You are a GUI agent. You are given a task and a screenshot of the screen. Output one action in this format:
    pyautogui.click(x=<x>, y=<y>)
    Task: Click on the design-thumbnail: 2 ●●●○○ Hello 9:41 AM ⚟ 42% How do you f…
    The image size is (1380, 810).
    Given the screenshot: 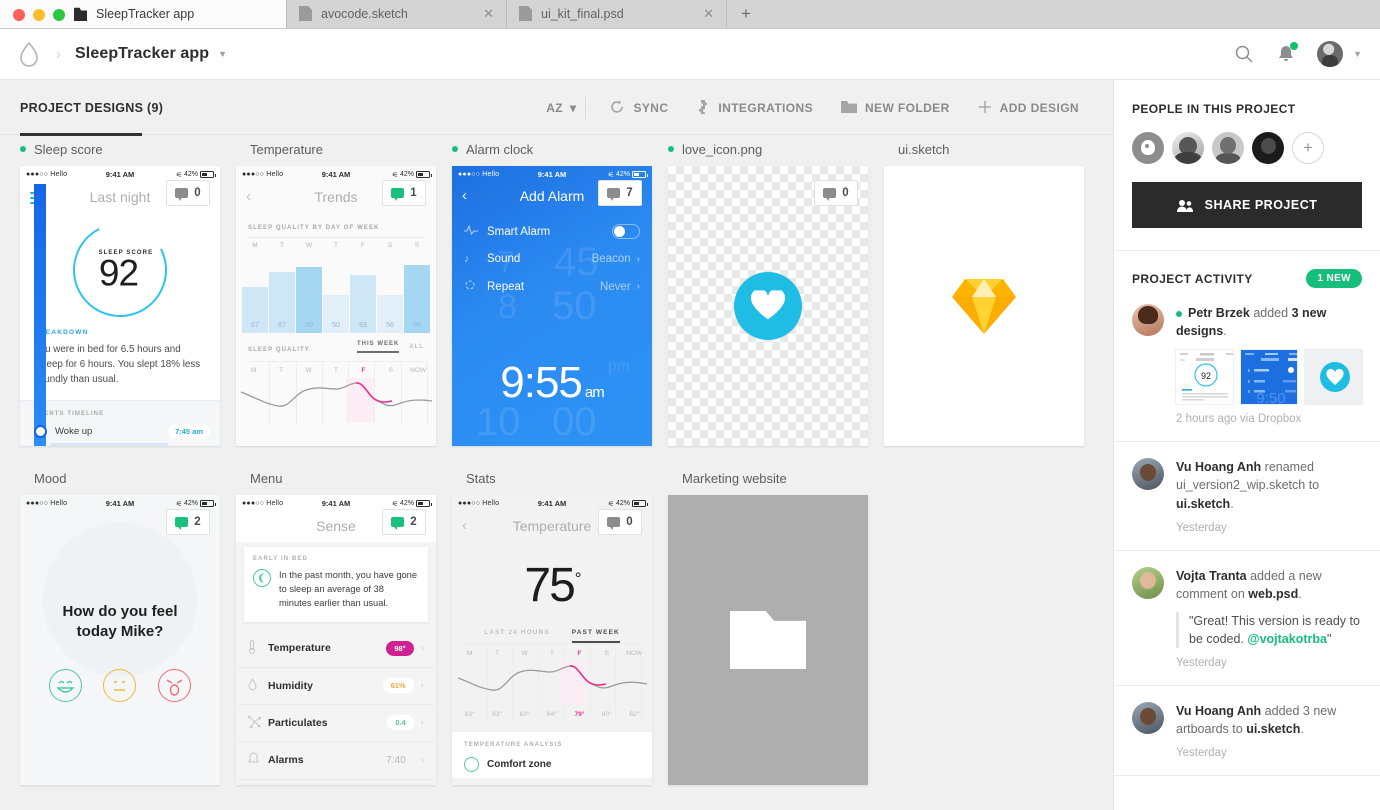 What is the action you would take?
    pyautogui.click(x=120, y=640)
    